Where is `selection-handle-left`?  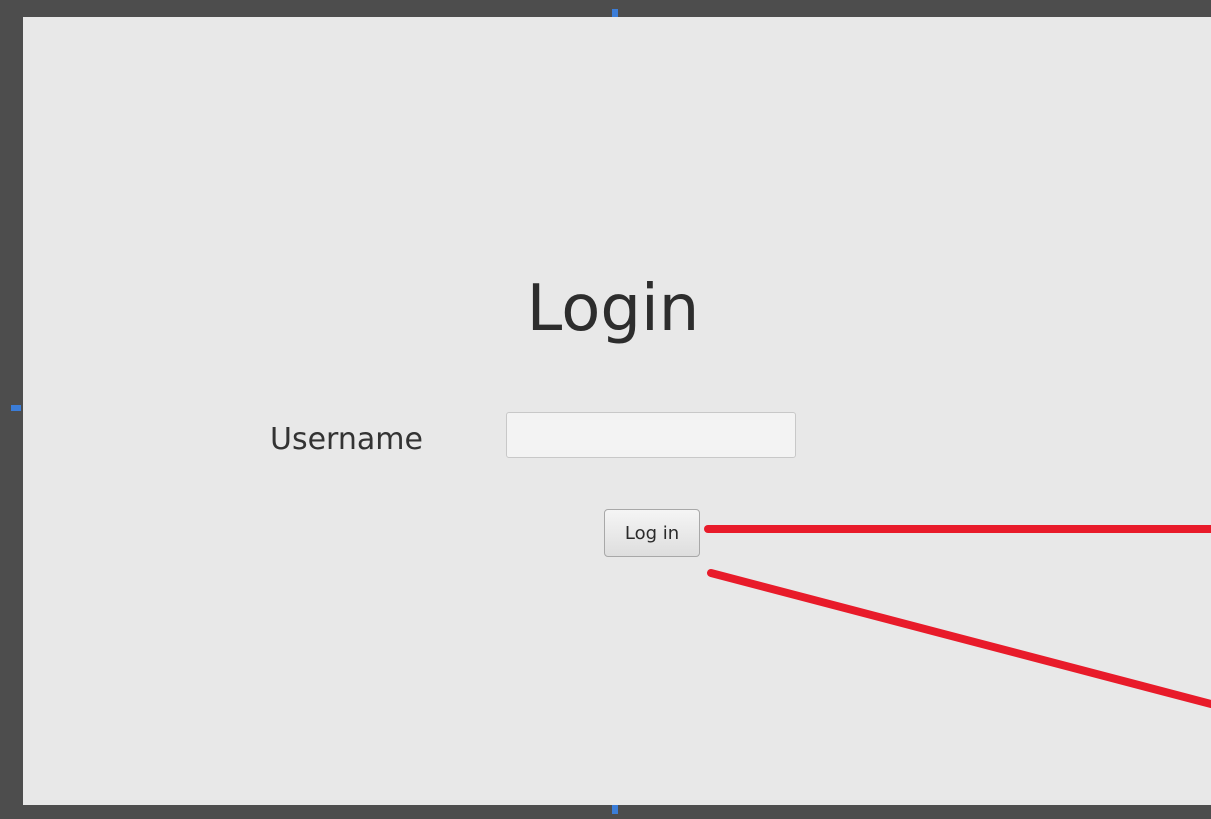 selection-handle-left is located at coordinates (16, 408).